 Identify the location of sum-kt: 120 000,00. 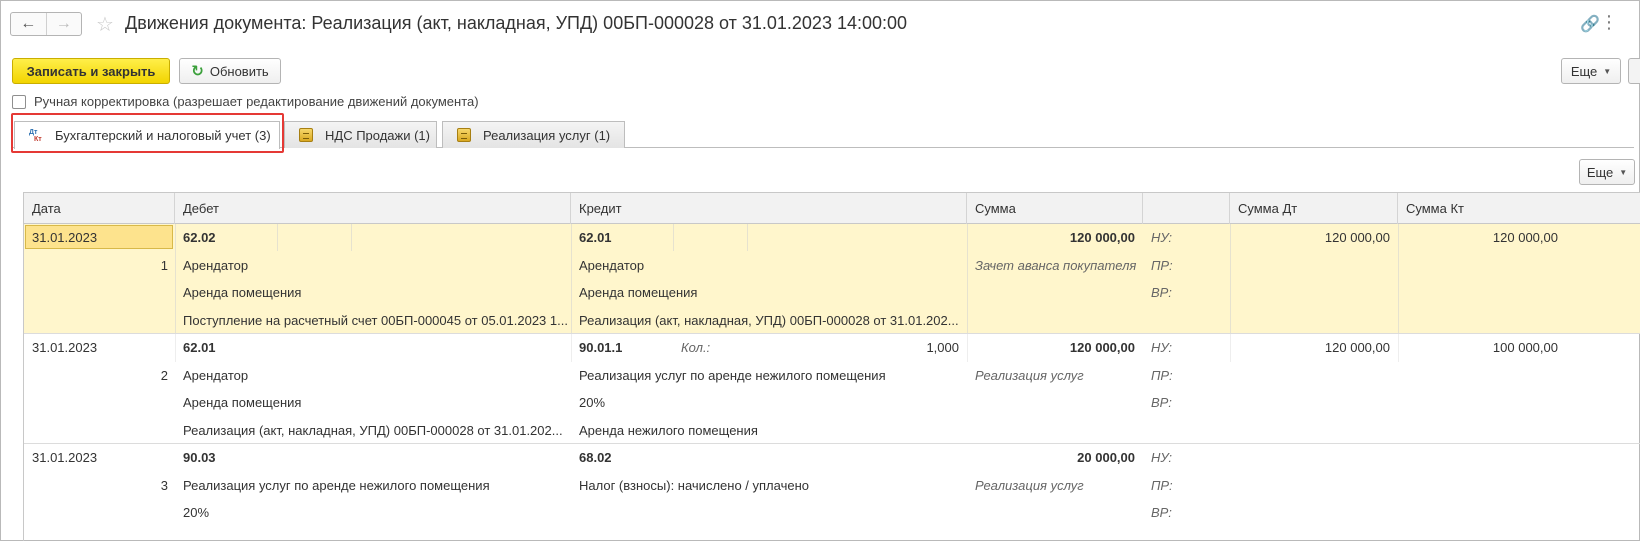
(1525, 237).